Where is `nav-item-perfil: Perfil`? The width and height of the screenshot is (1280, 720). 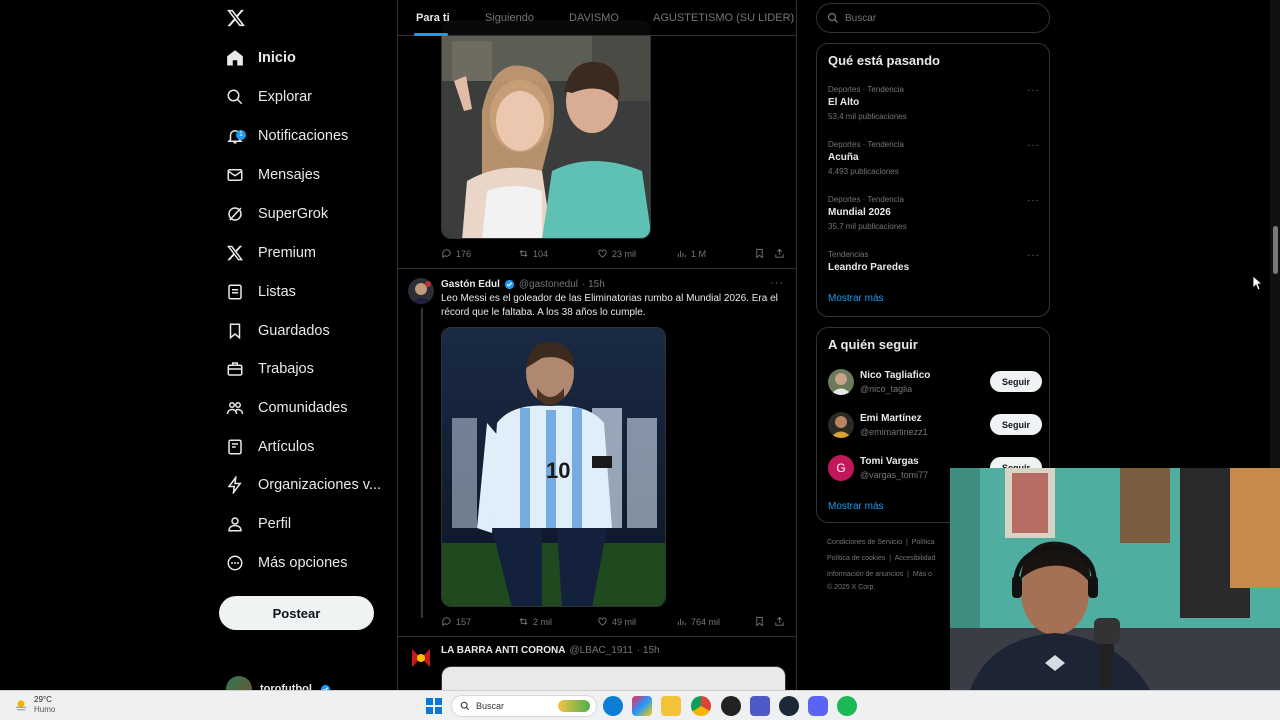
nav-item-perfil: Perfil is located at coordinates (258, 524).